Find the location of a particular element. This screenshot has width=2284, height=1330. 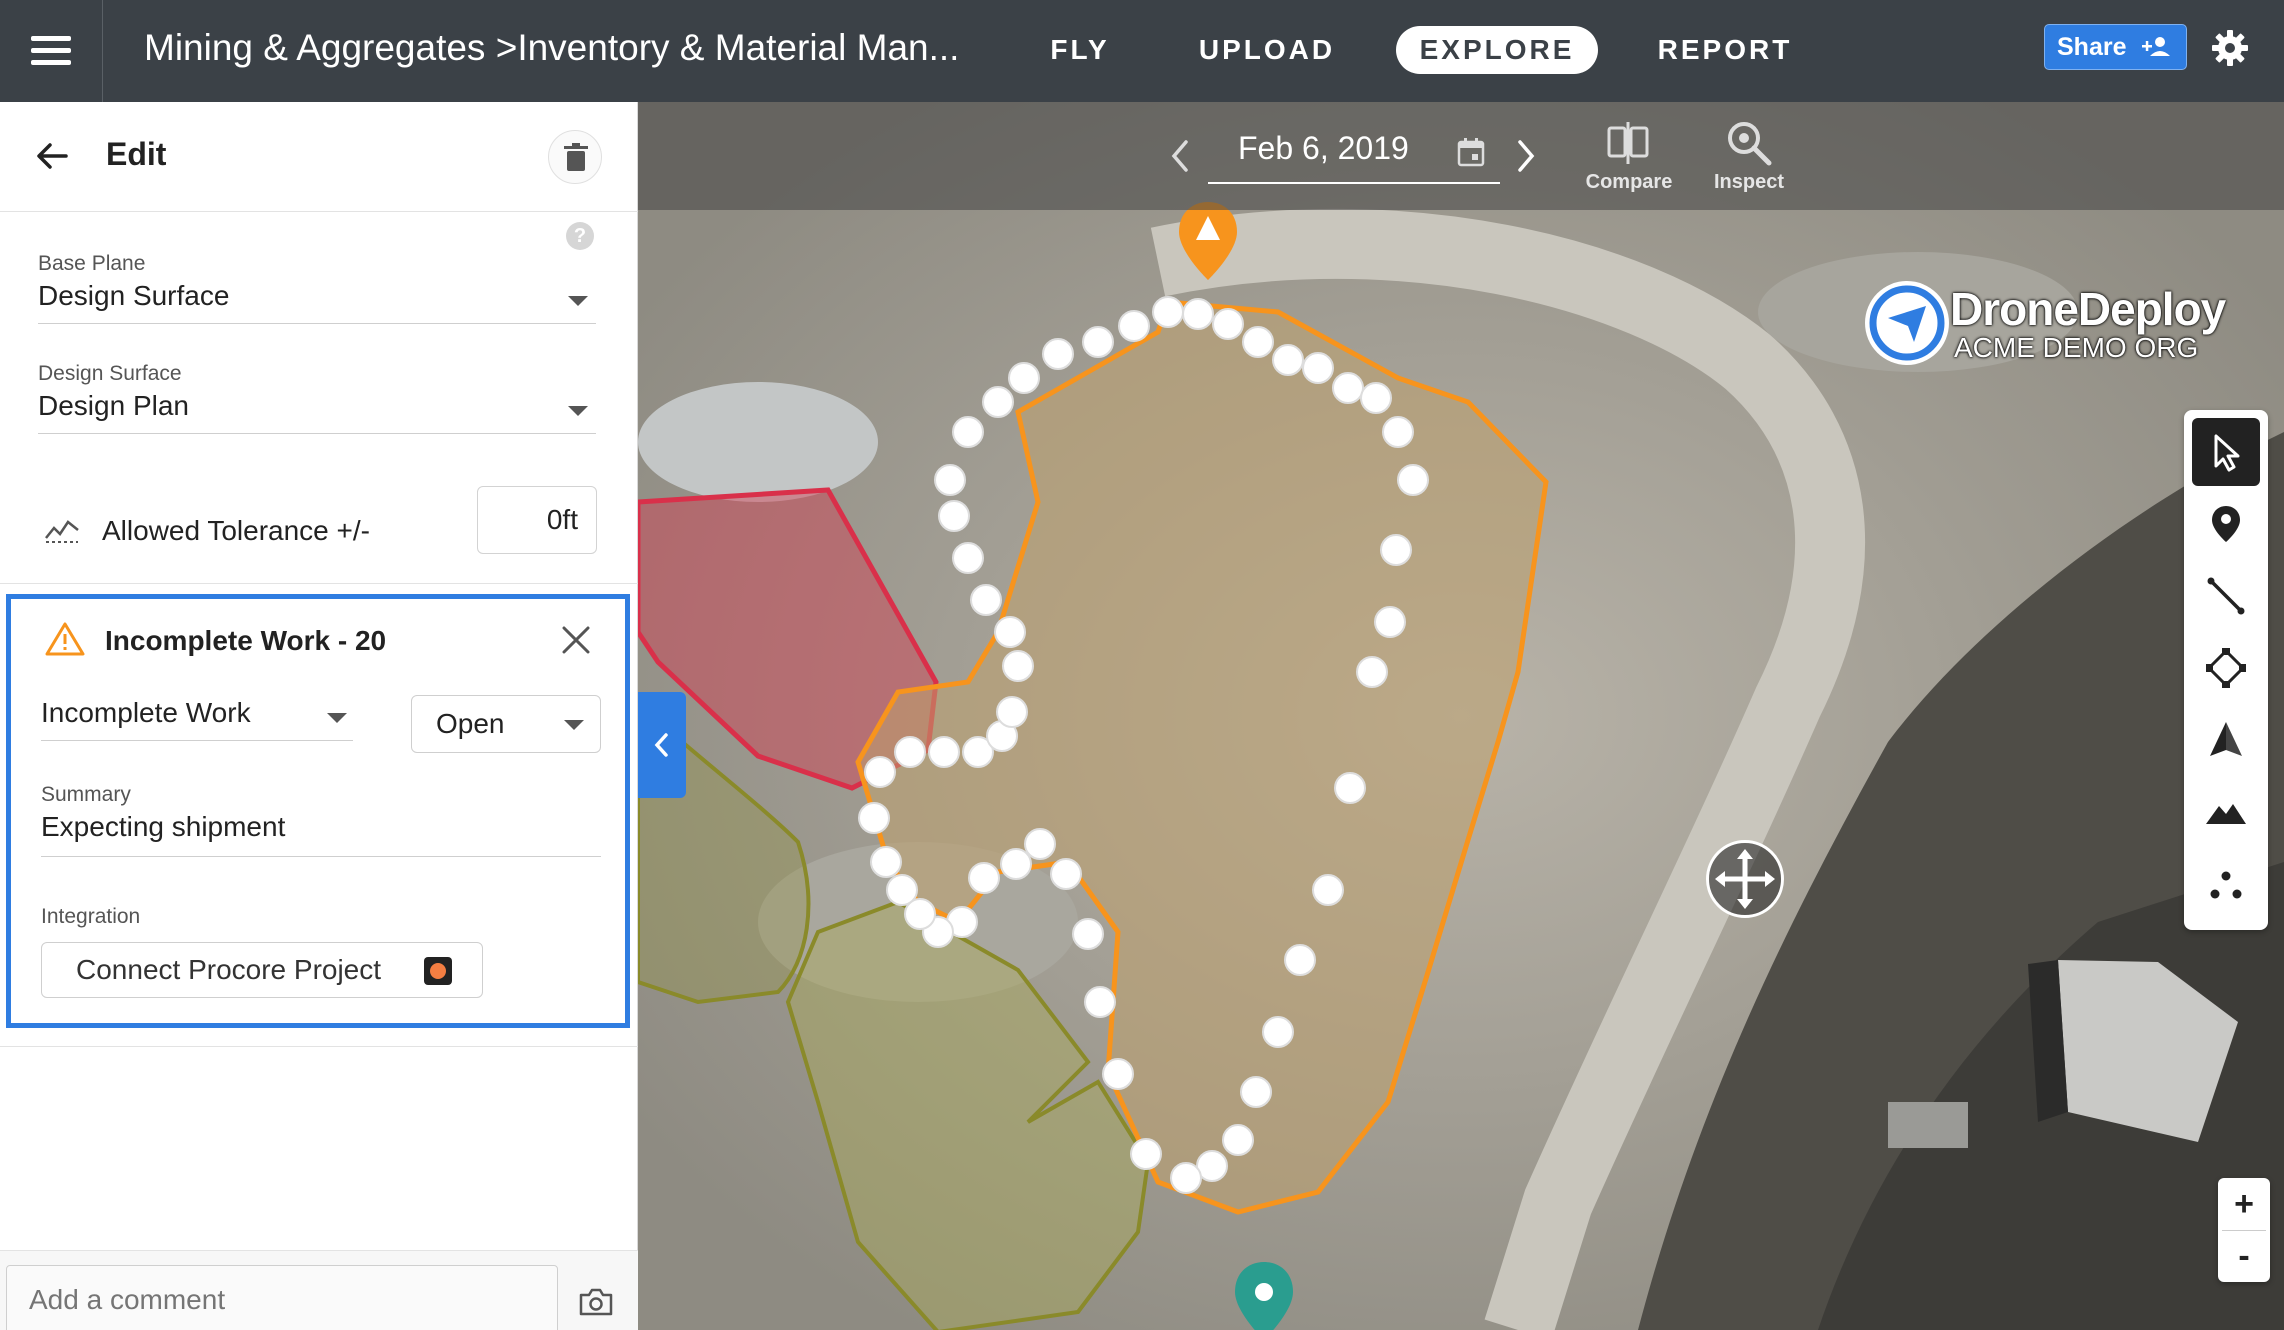

logo-name: DroneDeploy is located at coordinates (2088, 309).